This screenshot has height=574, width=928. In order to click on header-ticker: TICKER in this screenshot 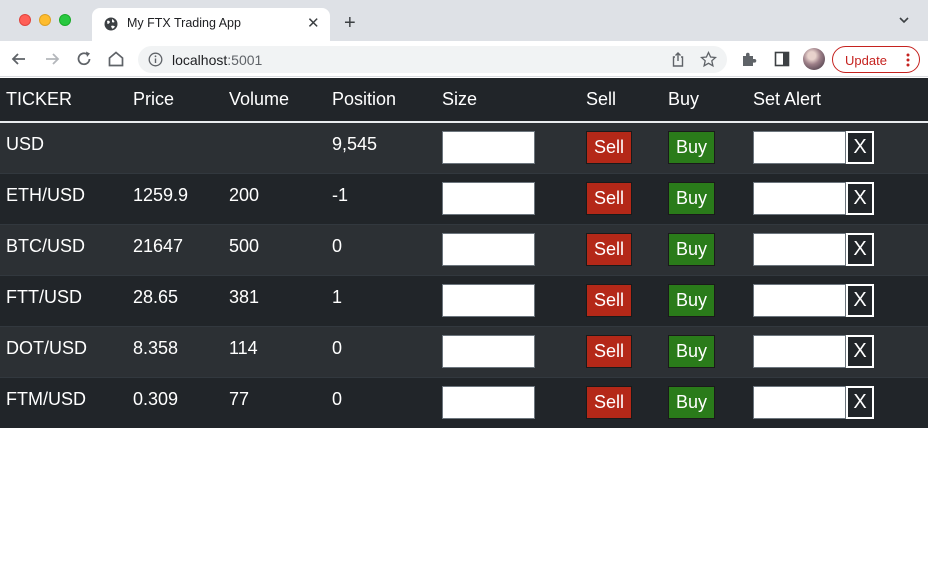, I will do `click(63, 100)`.